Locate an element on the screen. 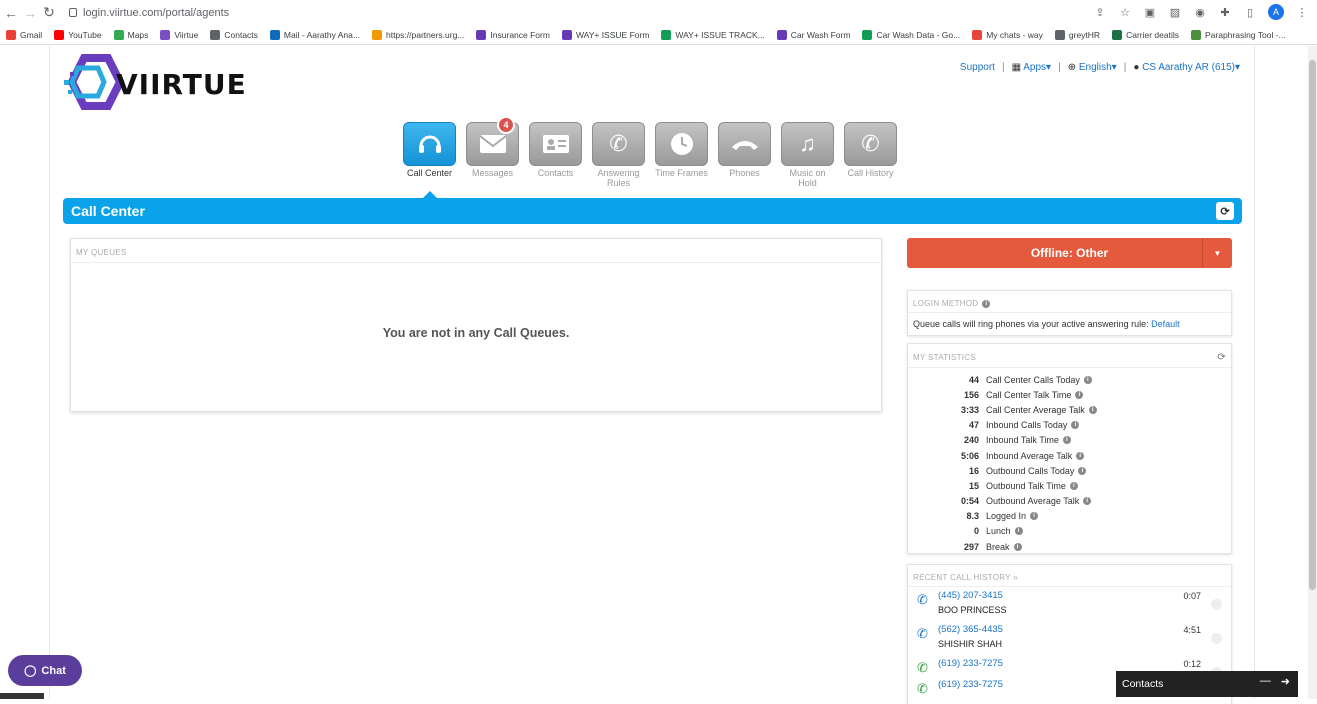  bookmark-item: Viirtue is located at coordinates (179, 34).